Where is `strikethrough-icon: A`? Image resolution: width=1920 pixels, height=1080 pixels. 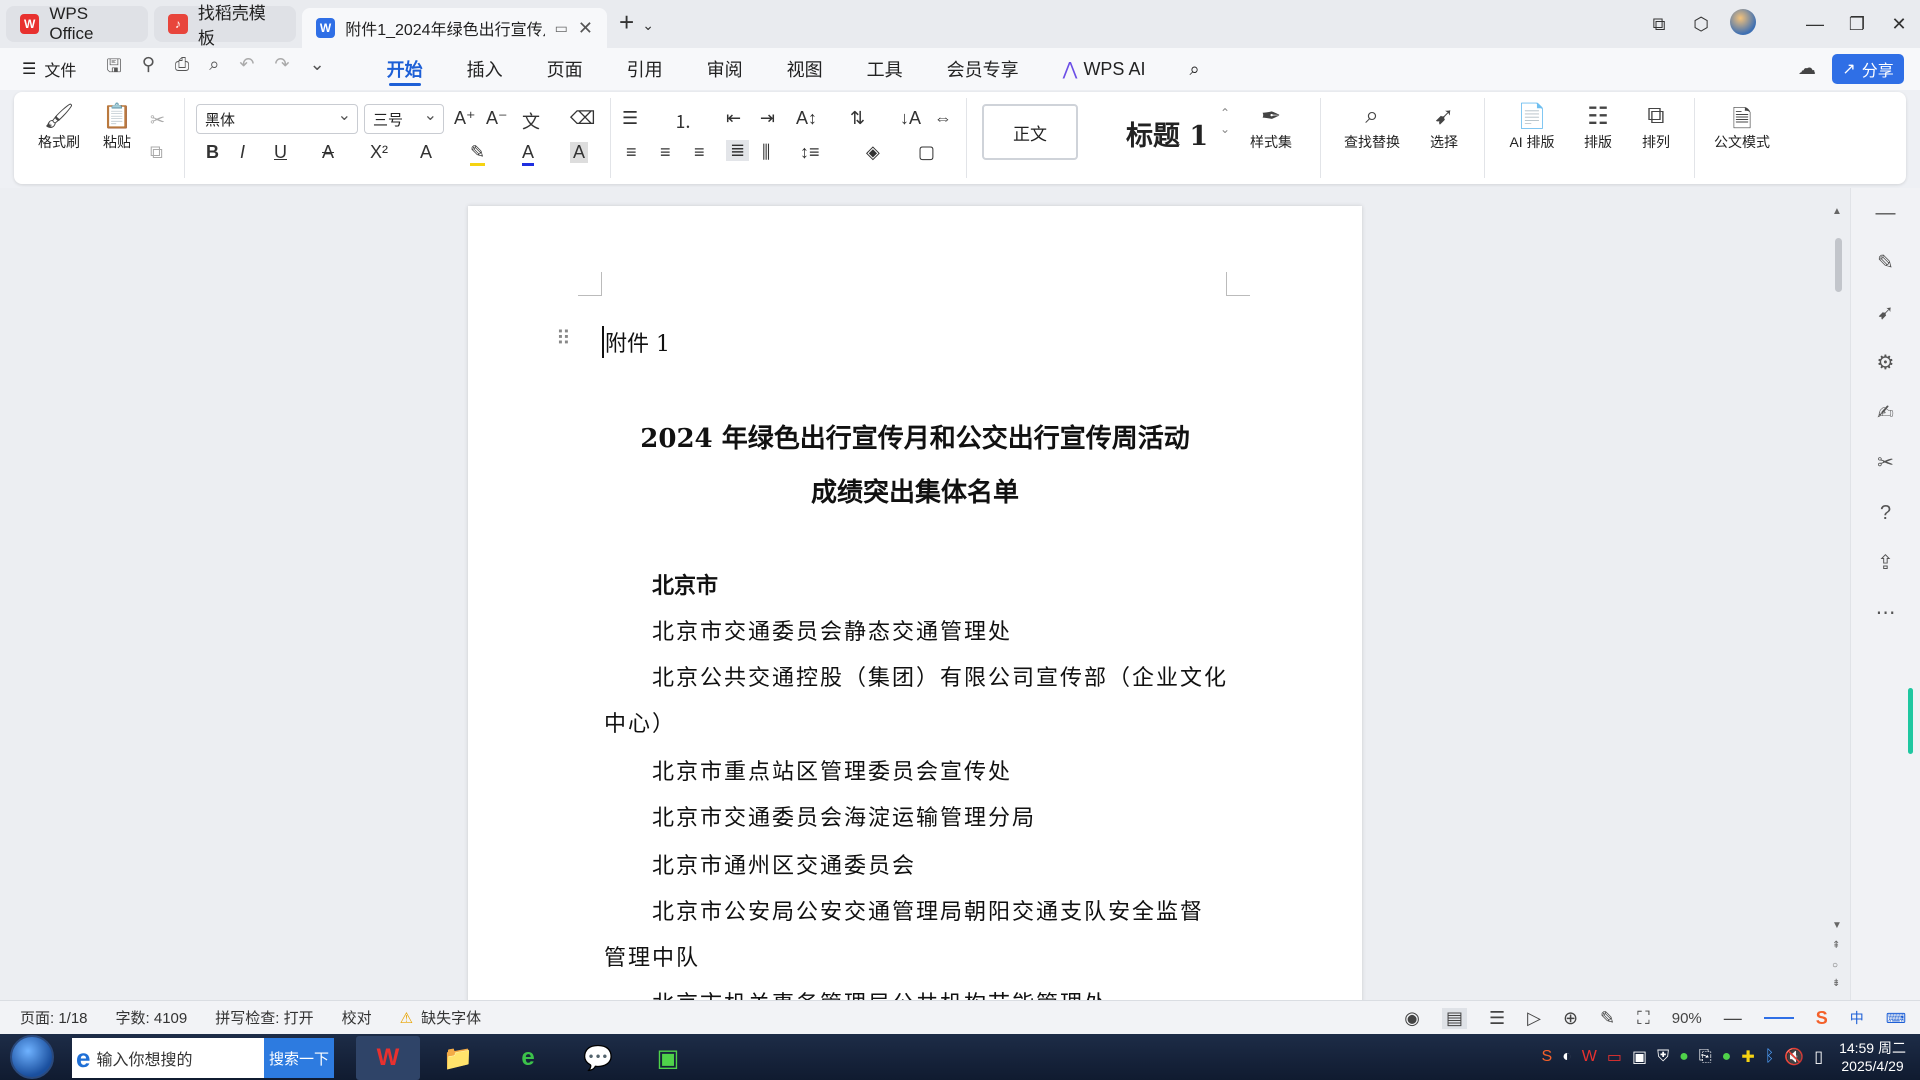
strikethrough-icon: A is located at coordinates (328, 152).